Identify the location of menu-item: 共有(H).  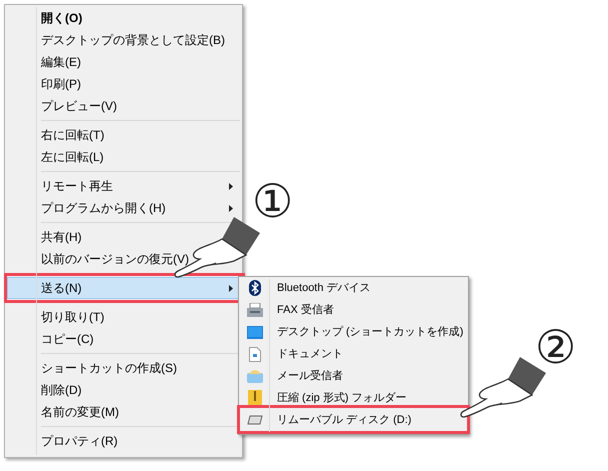
(61, 237).